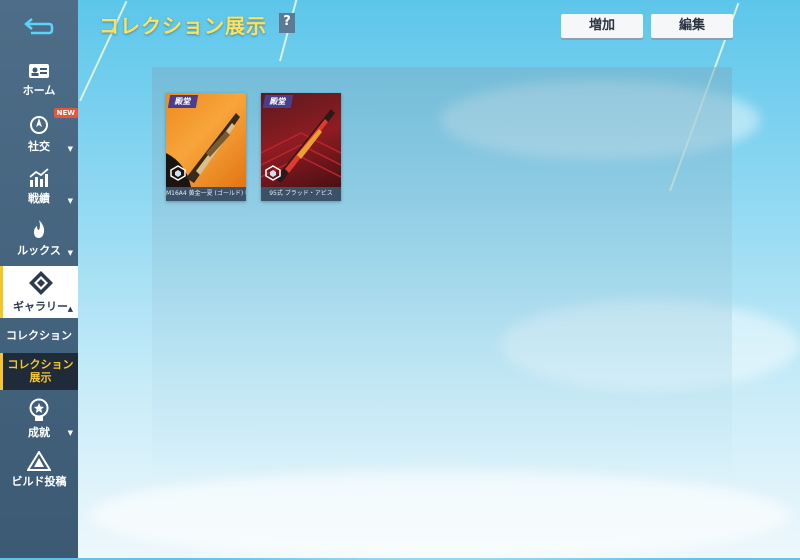 The height and width of the screenshot is (560, 800). I want to click on sidebar-item-achievements: 成就 ▼, so click(39, 420).